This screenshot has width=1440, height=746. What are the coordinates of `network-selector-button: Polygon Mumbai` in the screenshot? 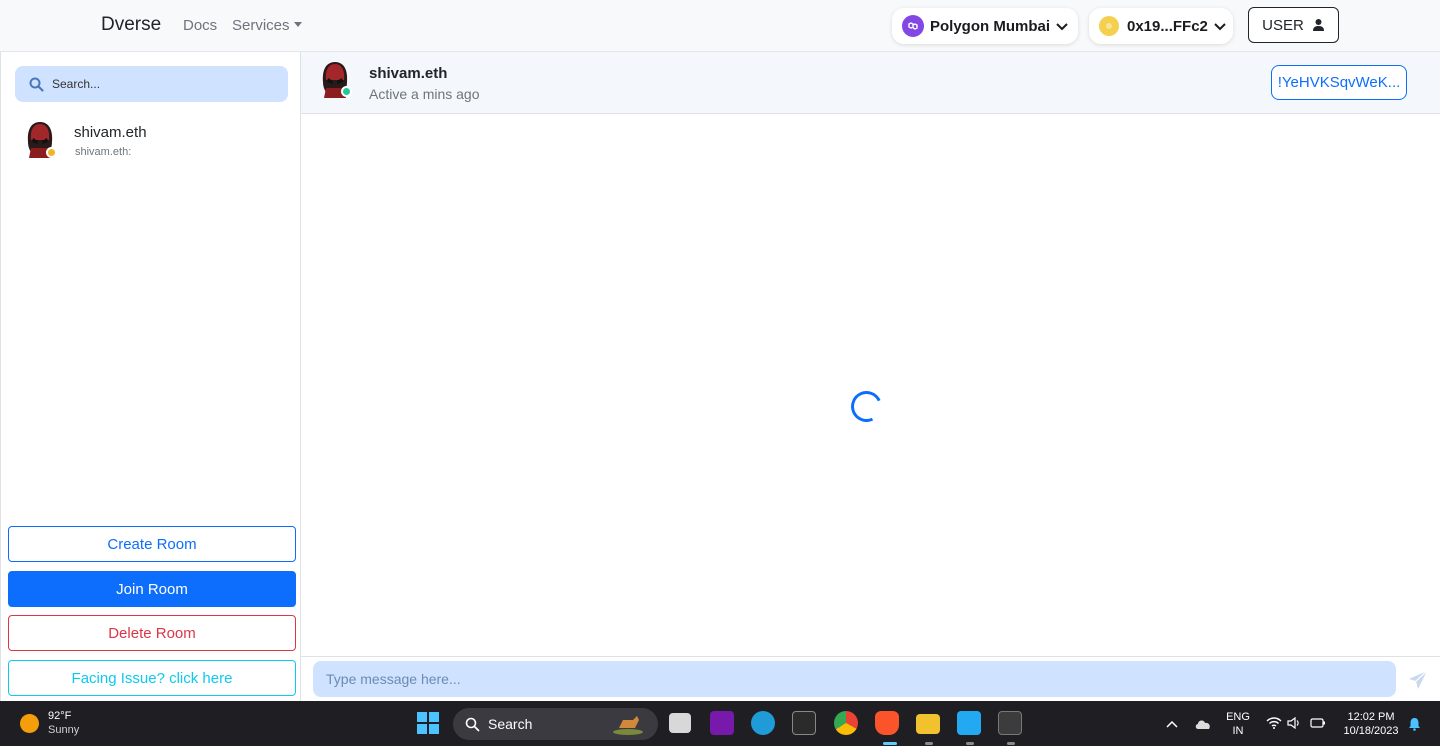 It's located at (985, 26).